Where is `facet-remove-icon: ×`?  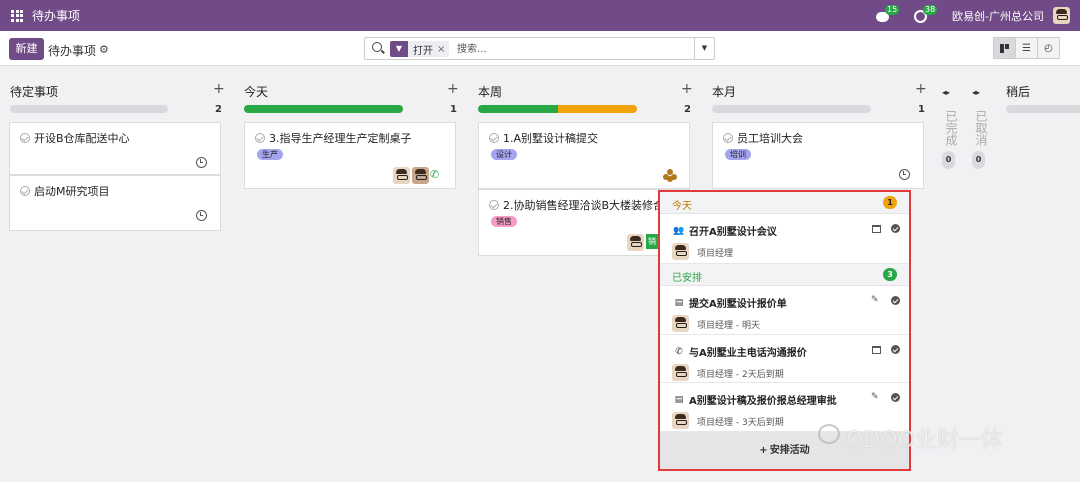
facet-remove-icon: × is located at coordinates (443, 49).